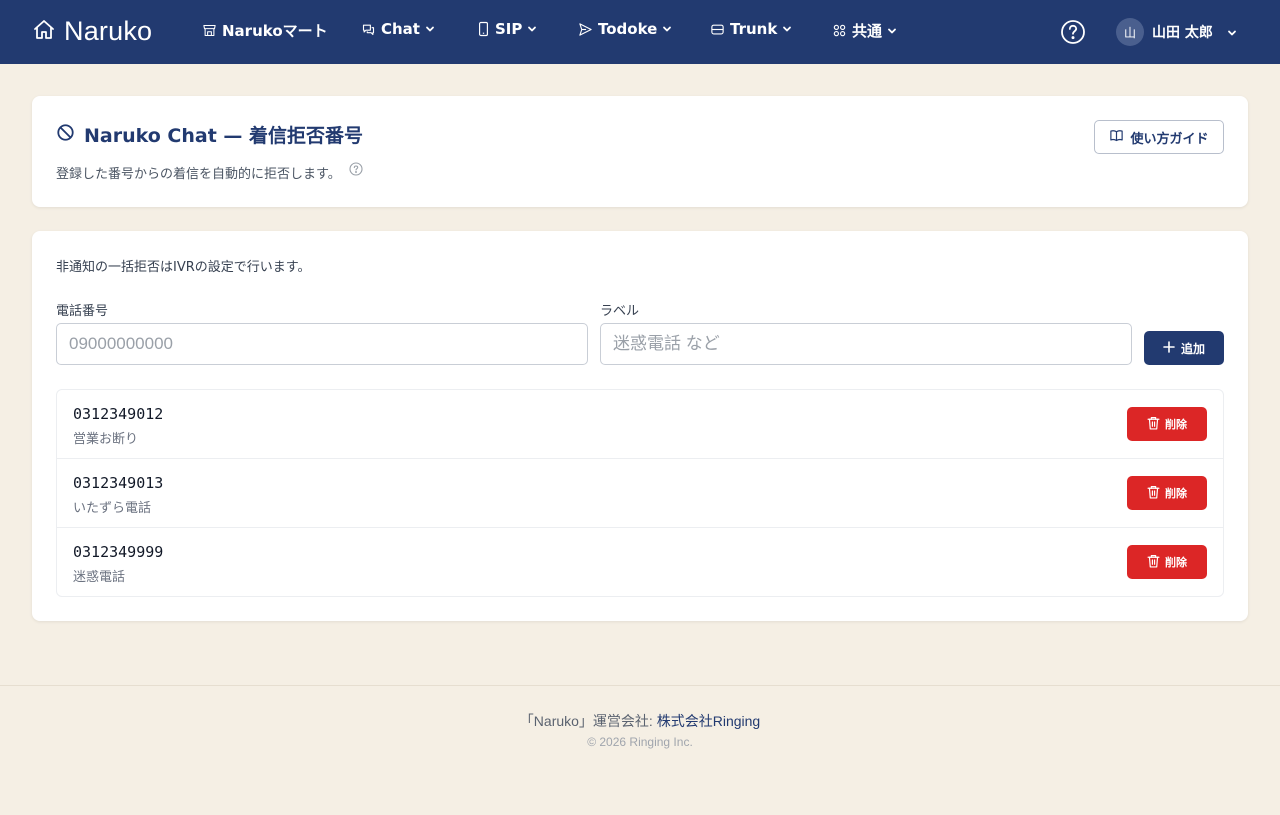  Describe the element at coordinates (198, 174) in the screenshot. I see `page-subtitle: 登録した番号からの着信を自動的に拒否します。` at that location.